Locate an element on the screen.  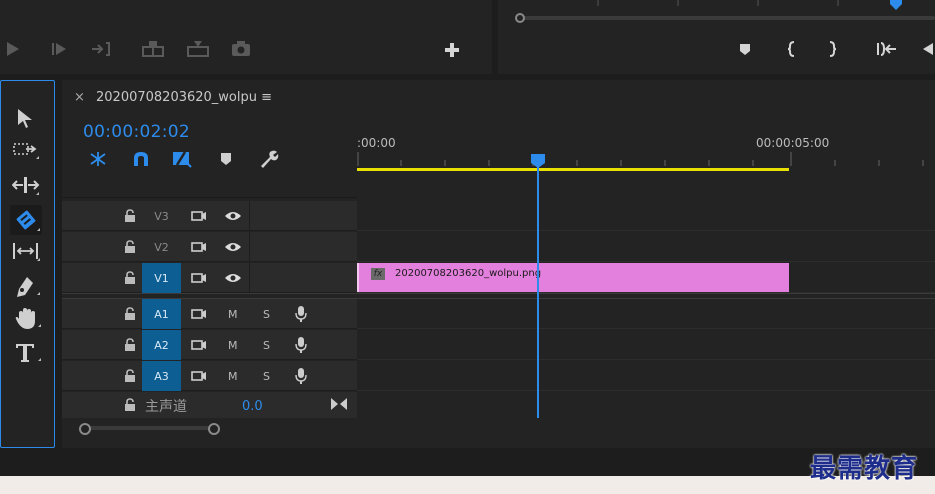
razor-tool-icon is located at coordinates (26, 220).